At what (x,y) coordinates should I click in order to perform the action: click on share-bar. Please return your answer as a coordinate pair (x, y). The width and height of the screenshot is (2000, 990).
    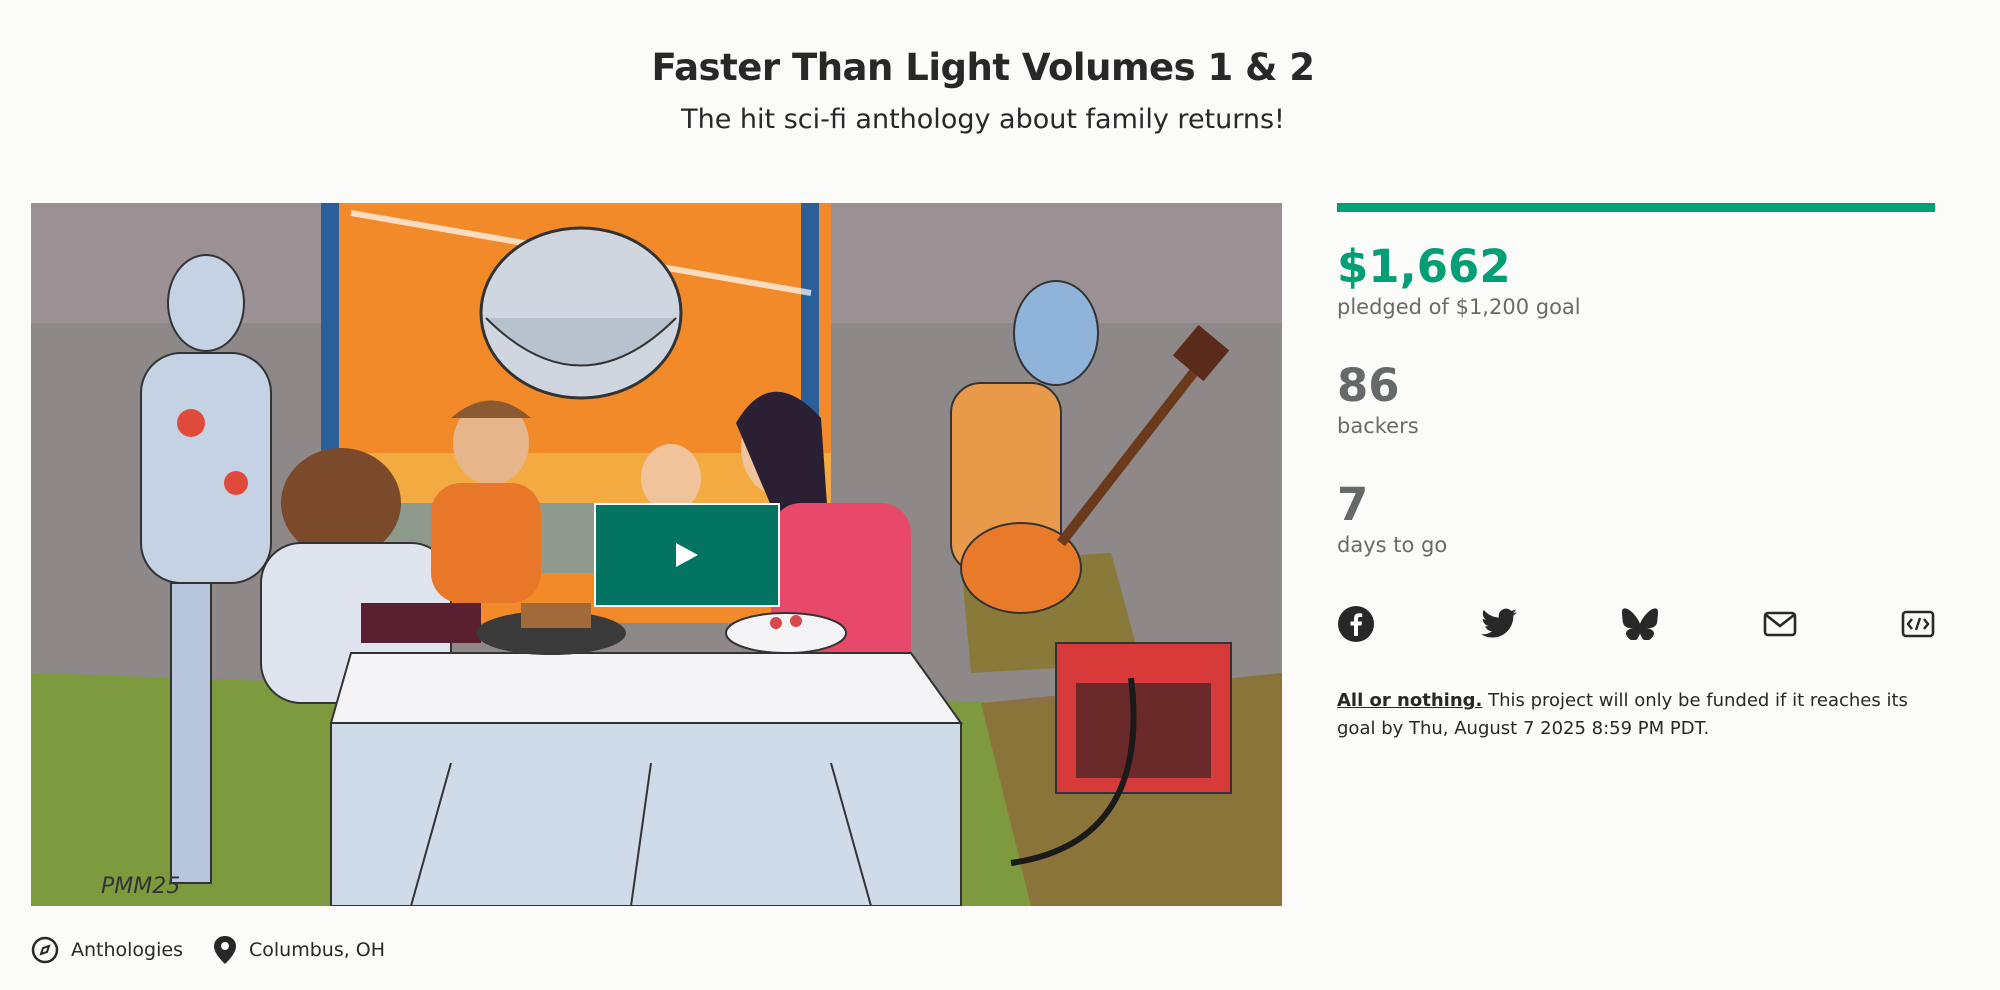
    Looking at the image, I should click on (1636, 626).